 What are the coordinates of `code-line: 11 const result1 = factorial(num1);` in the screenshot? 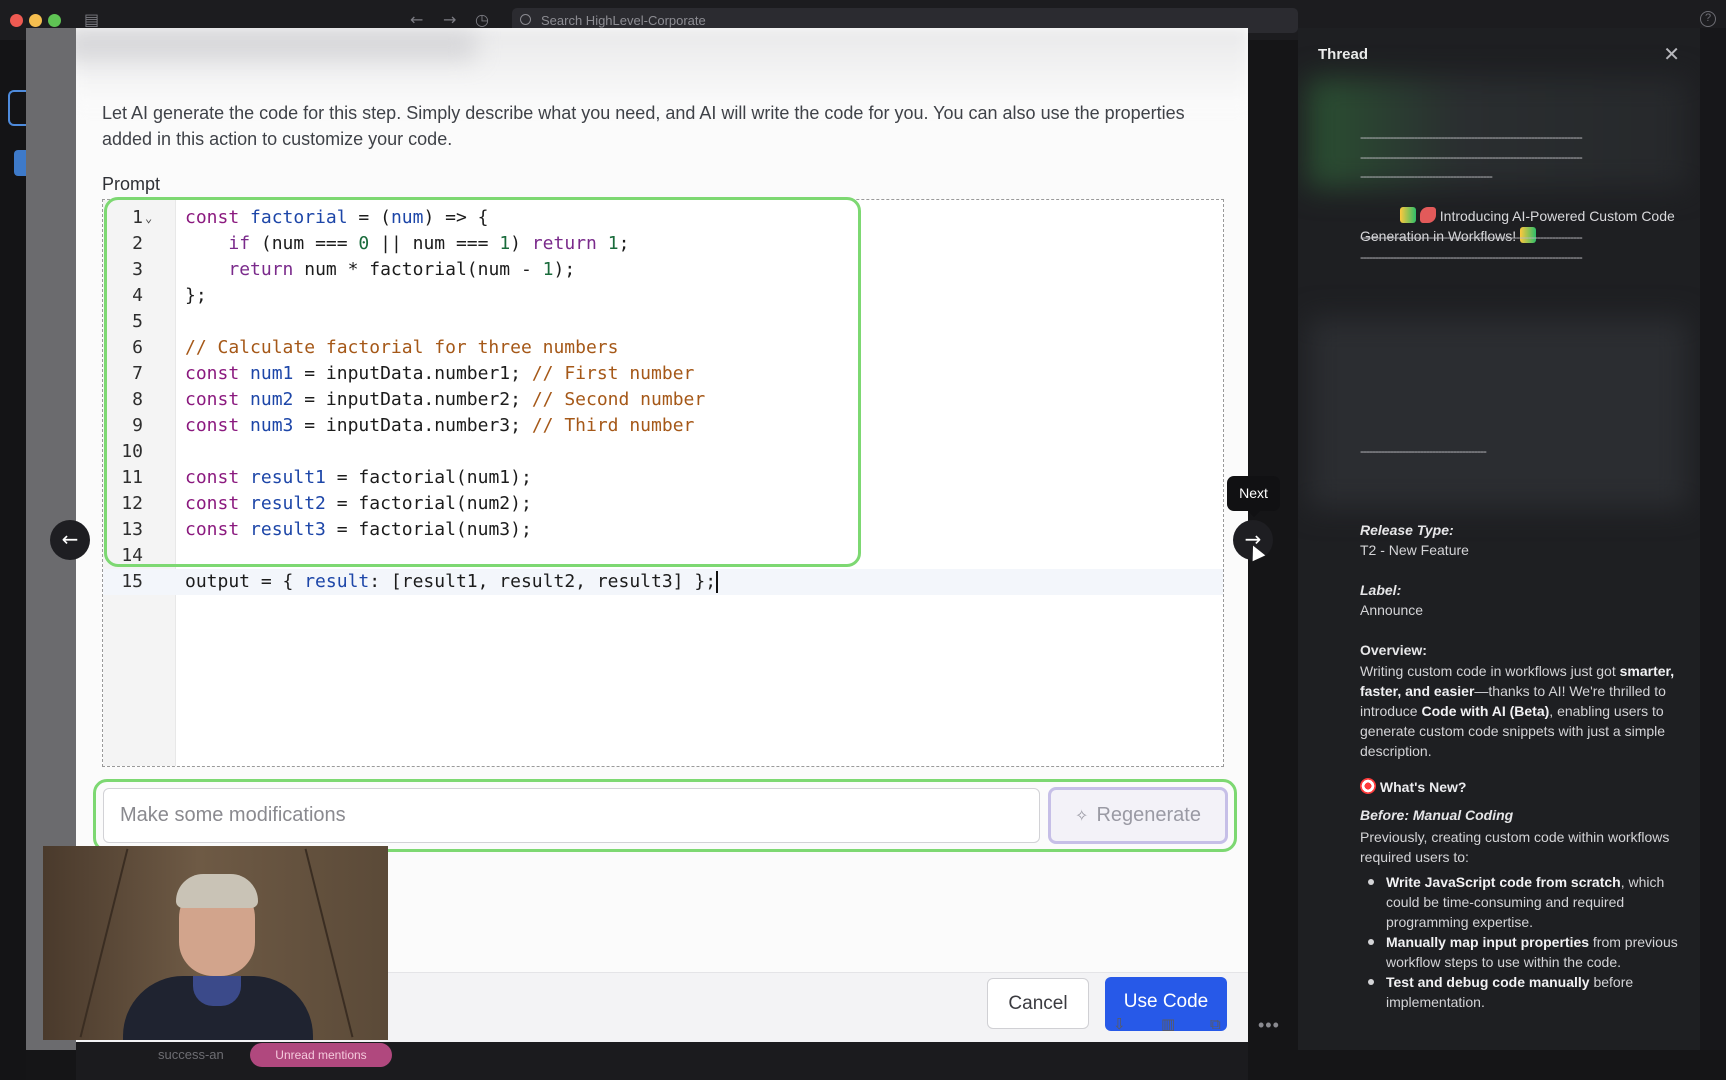 It's located at (663, 478).